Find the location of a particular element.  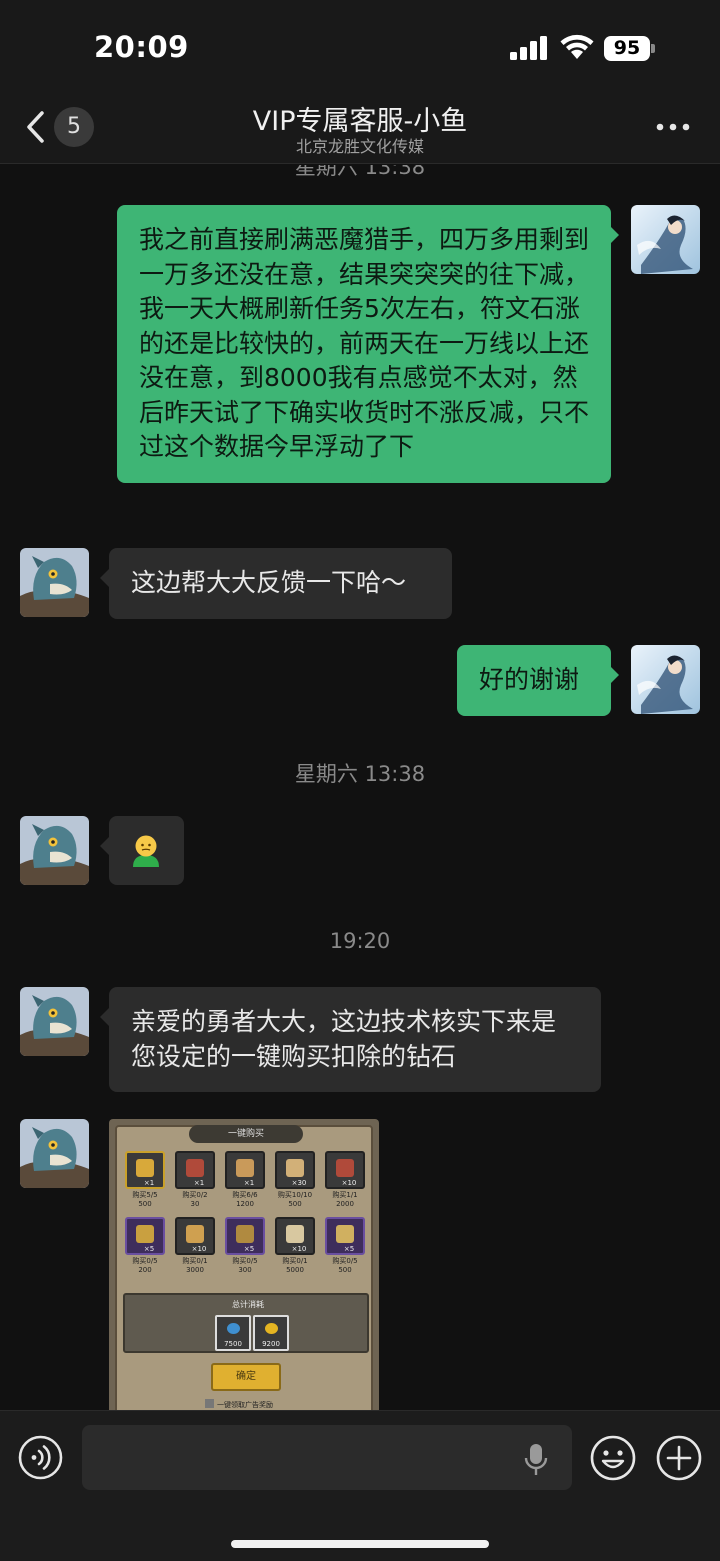

diamond-total: 7500 is located at coordinates (233, 1333).